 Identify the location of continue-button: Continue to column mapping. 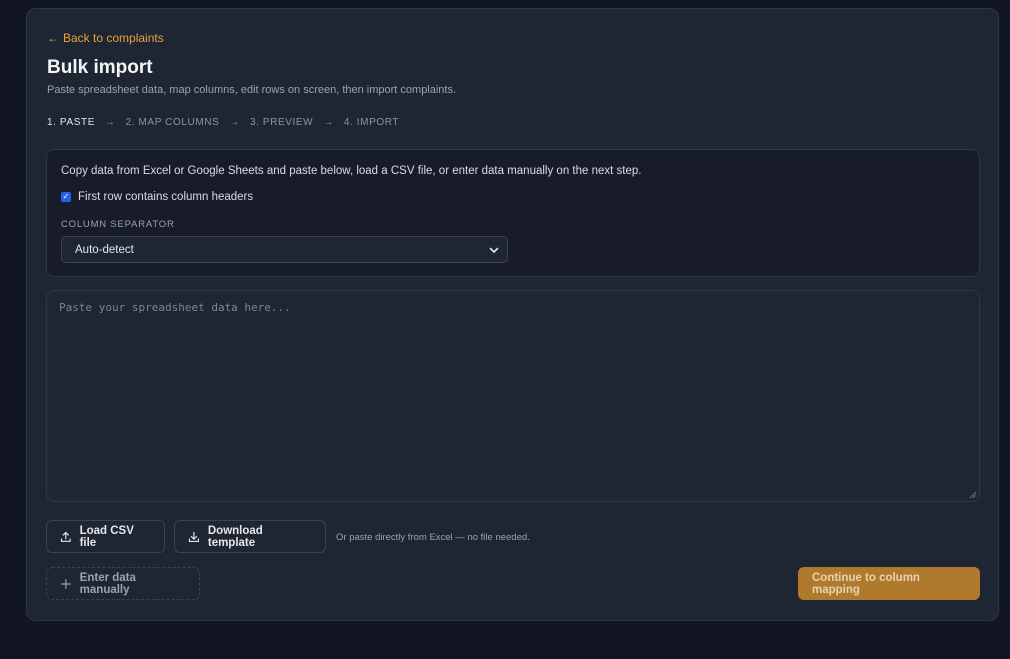
(889, 583).